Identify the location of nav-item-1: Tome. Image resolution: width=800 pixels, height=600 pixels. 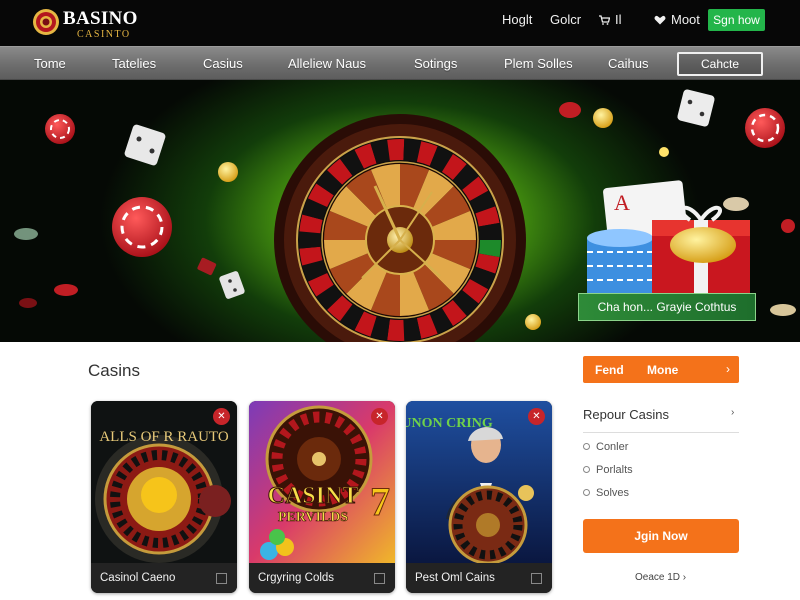
(50, 63).